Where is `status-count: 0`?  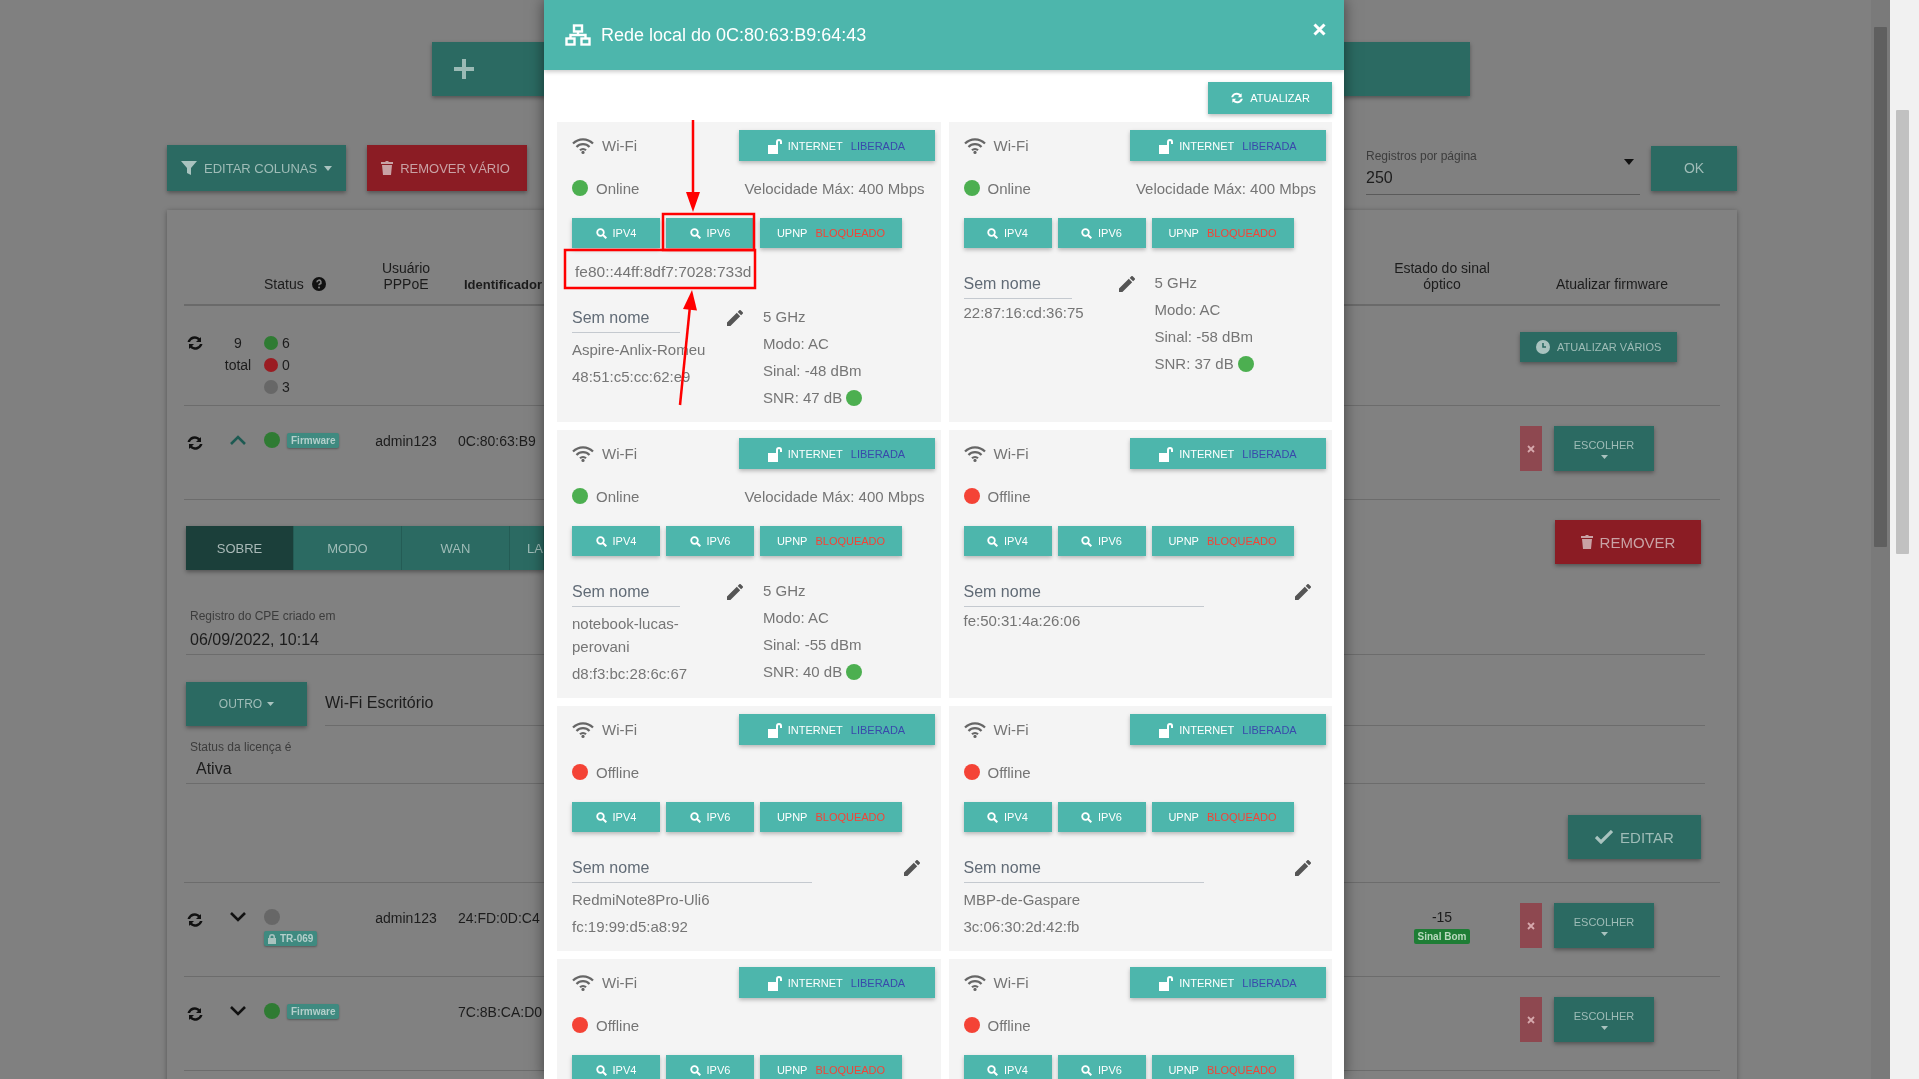
status-count: 0 is located at coordinates (286, 365).